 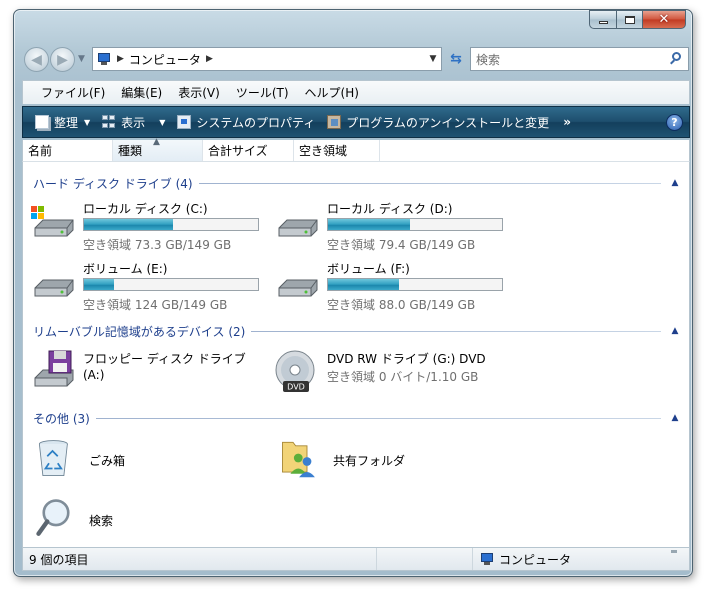 I want to click on organize-label: 整理, so click(x=66, y=122).